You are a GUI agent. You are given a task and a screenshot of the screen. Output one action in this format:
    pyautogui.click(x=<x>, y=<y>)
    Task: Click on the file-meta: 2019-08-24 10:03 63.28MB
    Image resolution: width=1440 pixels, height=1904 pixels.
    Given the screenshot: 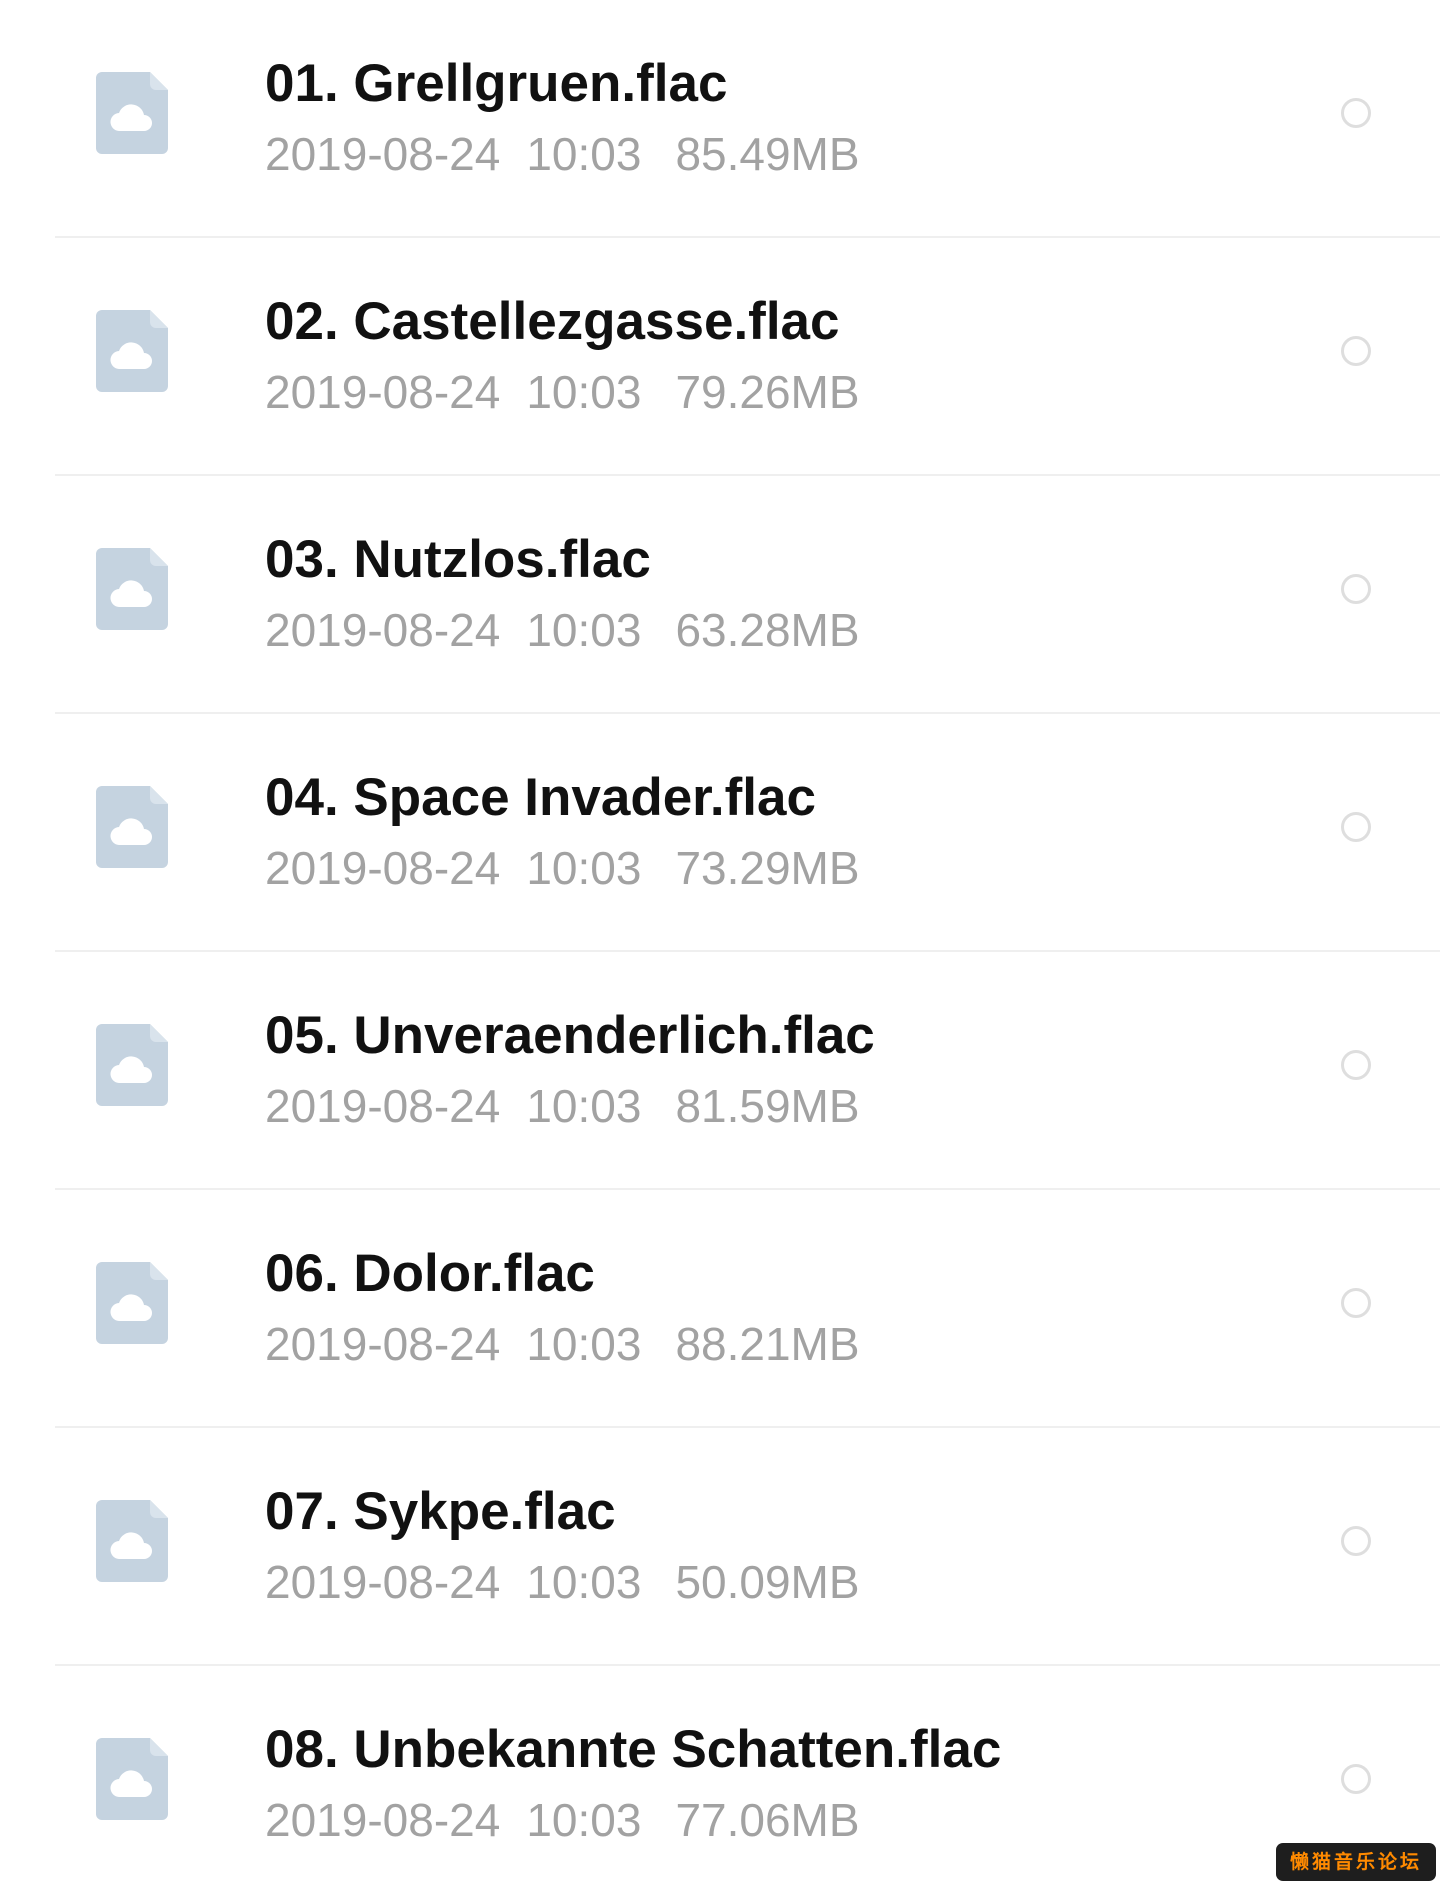 What is the action you would take?
    pyautogui.click(x=562, y=630)
    